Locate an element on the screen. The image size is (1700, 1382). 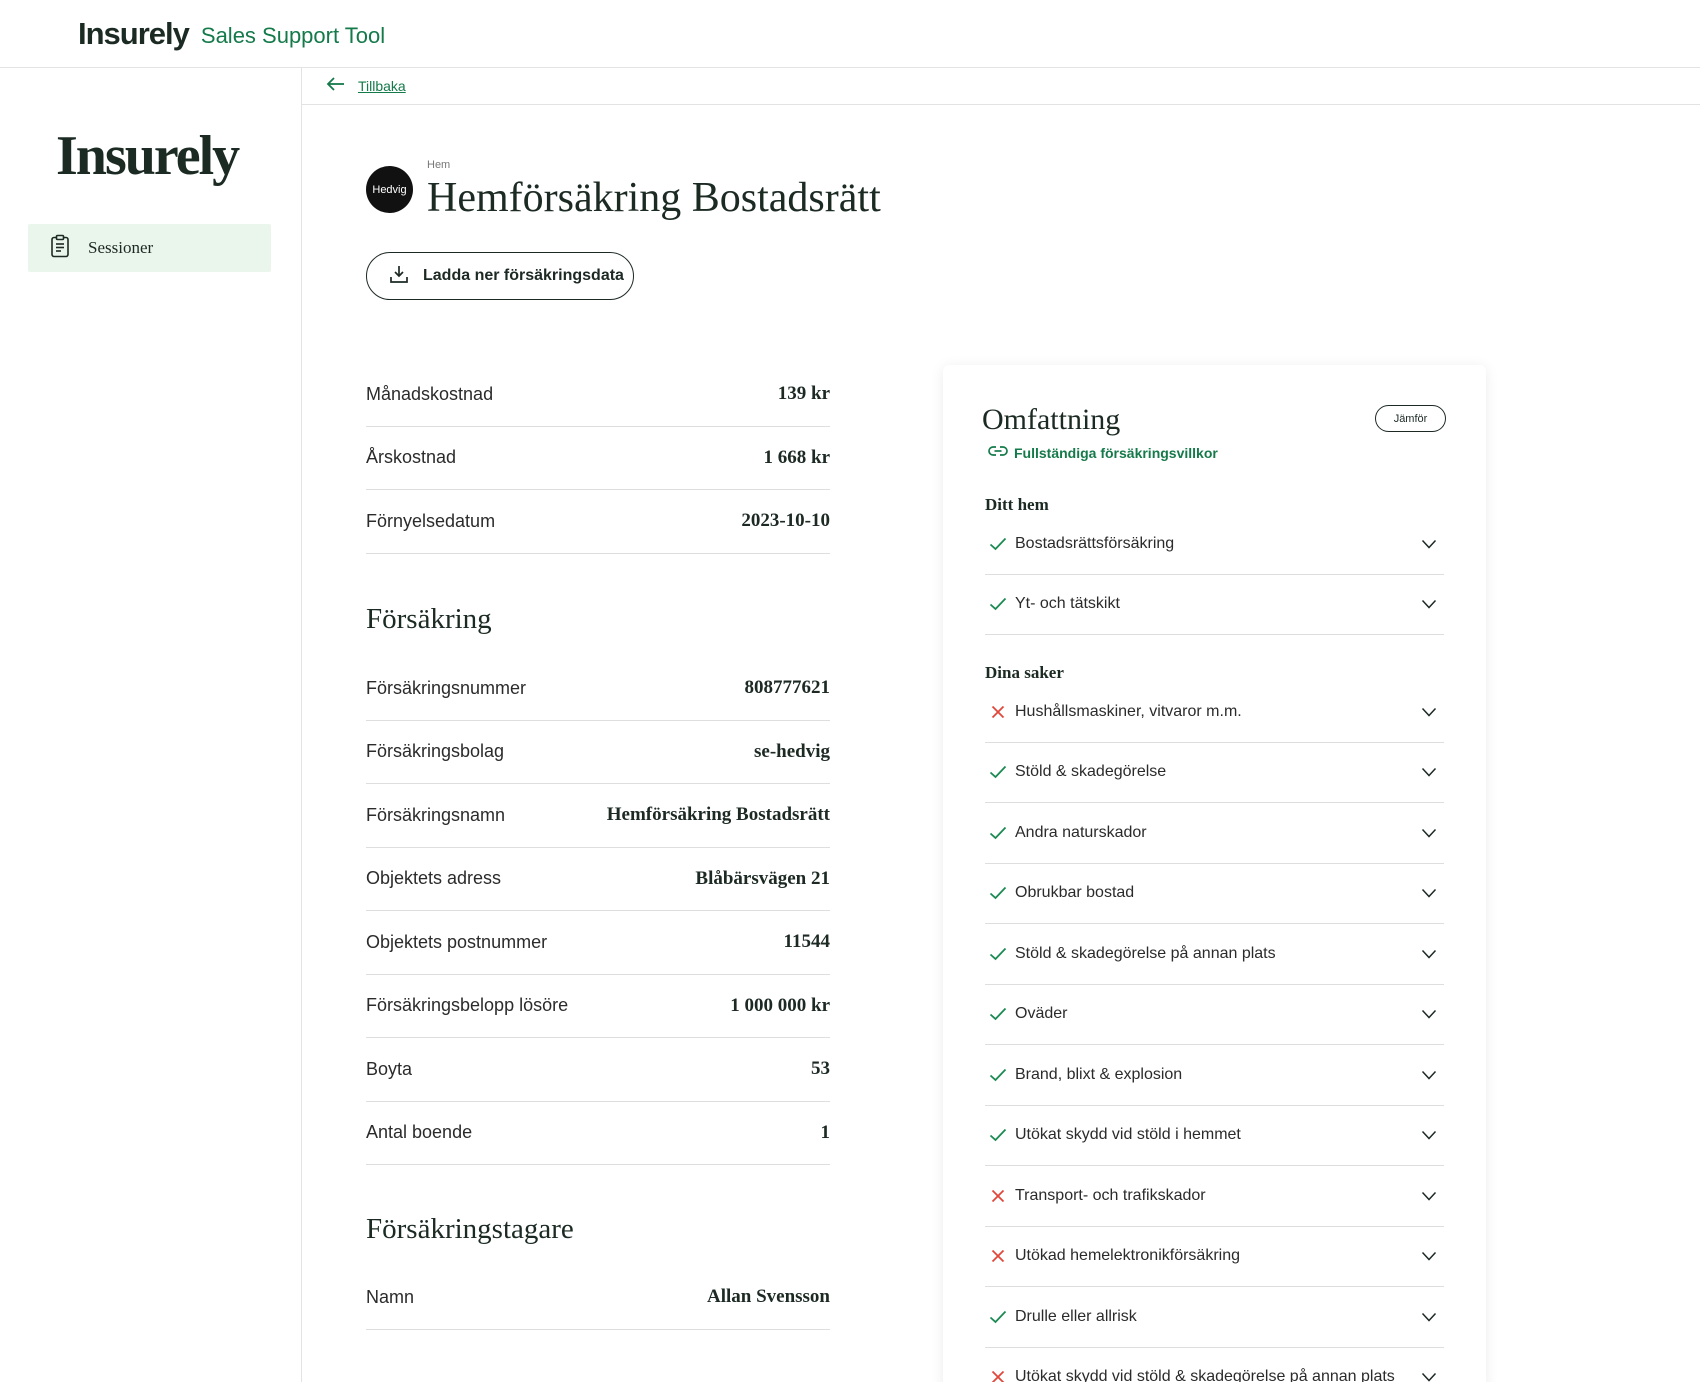
coverage-item-label: Brand, blixt & explosion is located at coordinates (1099, 1074).